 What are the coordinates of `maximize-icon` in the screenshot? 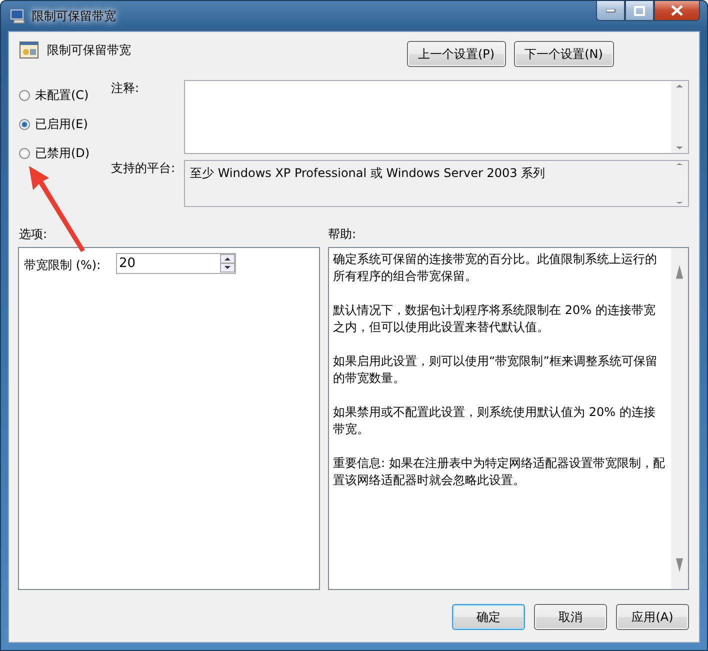 It's located at (639, 11).